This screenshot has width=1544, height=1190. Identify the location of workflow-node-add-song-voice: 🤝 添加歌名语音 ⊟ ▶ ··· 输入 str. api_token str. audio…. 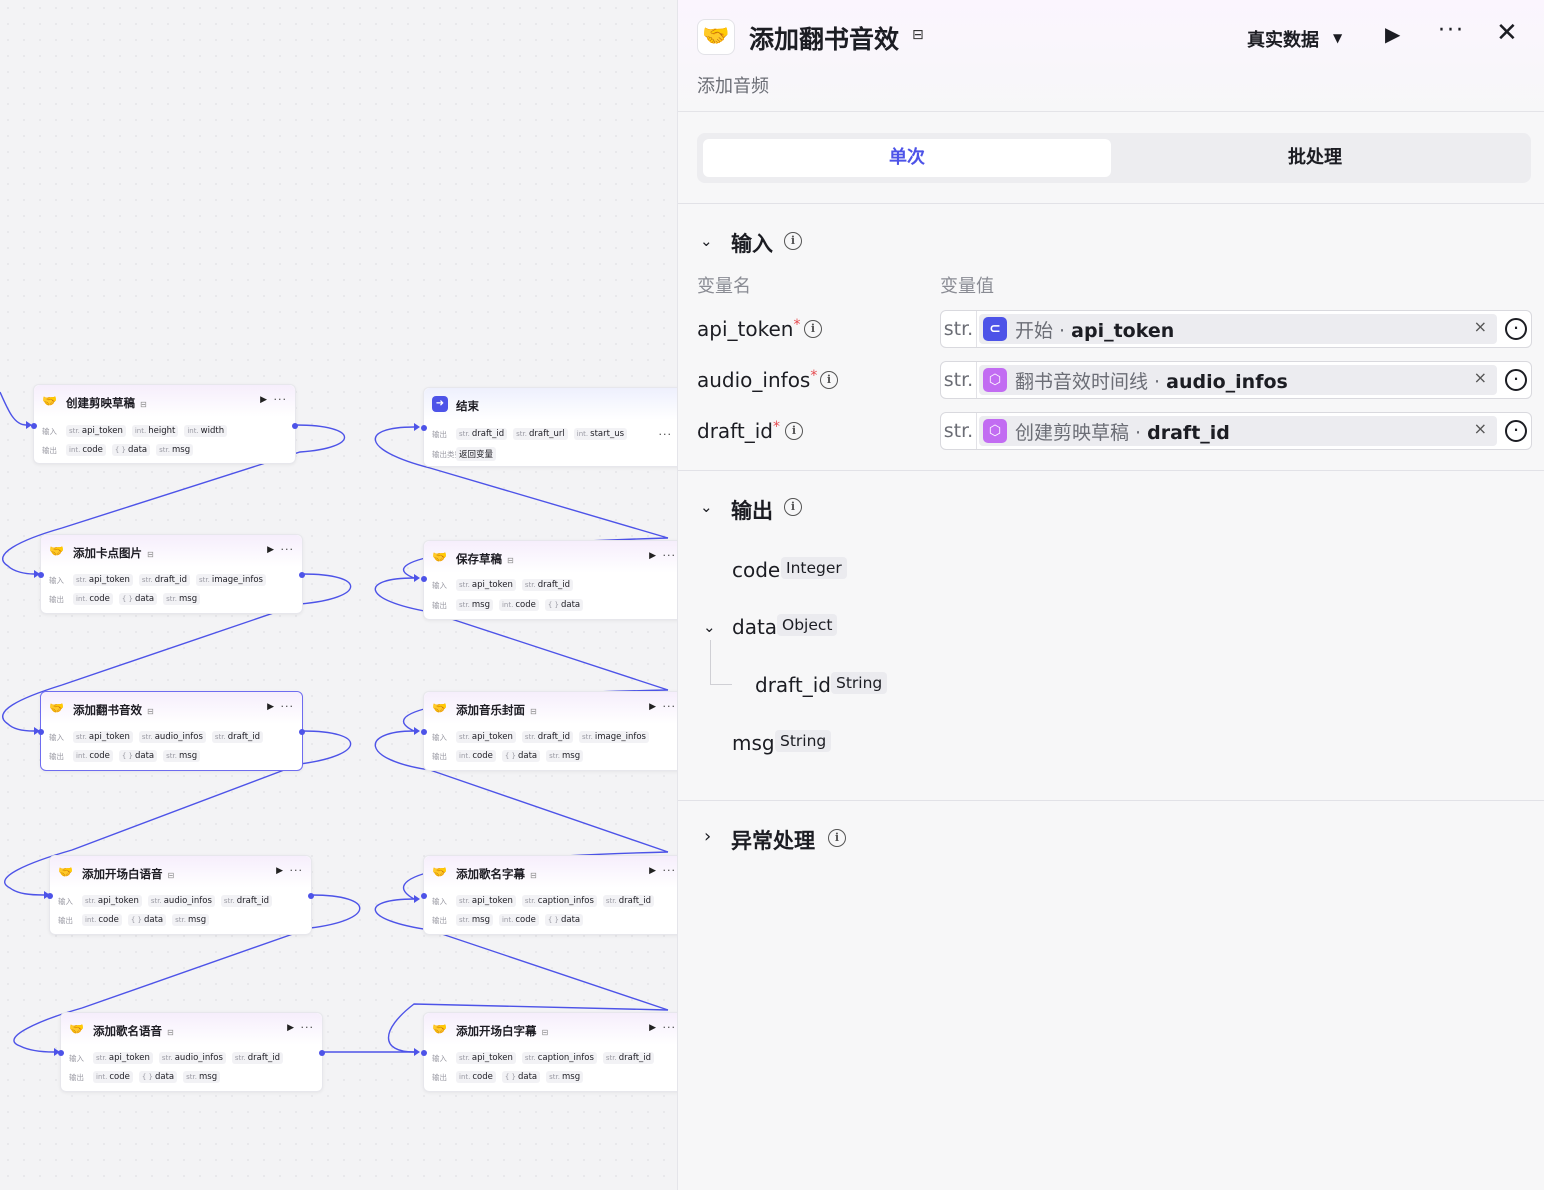
(191, 1052).